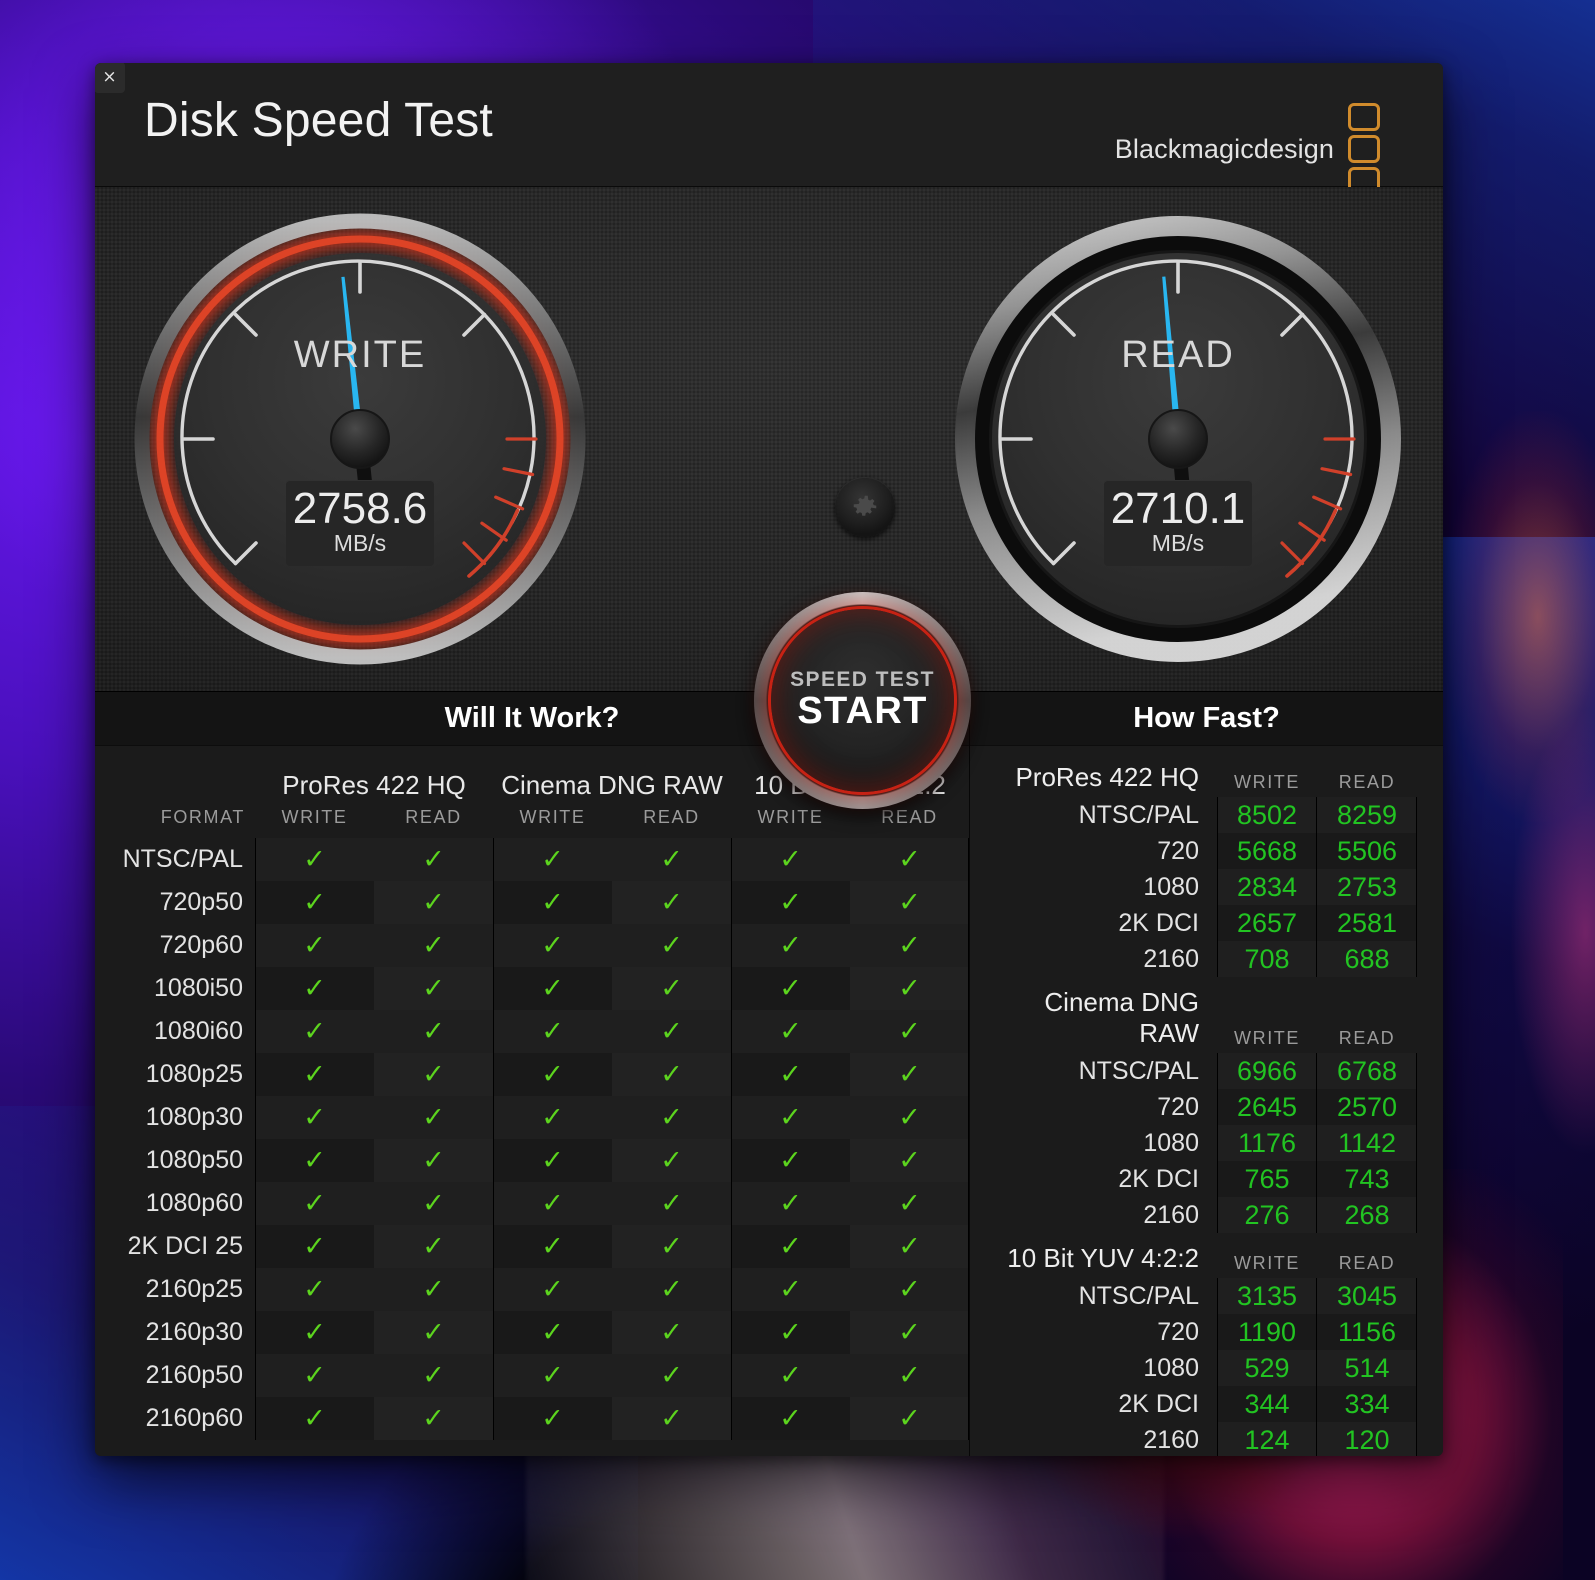 This screenshot has height=1580, width=1595. What do you see at coordinates (1367, 815) in the screenshot?
I see `how-fast-read-value: 8259` at bounding box center [1367, 815].